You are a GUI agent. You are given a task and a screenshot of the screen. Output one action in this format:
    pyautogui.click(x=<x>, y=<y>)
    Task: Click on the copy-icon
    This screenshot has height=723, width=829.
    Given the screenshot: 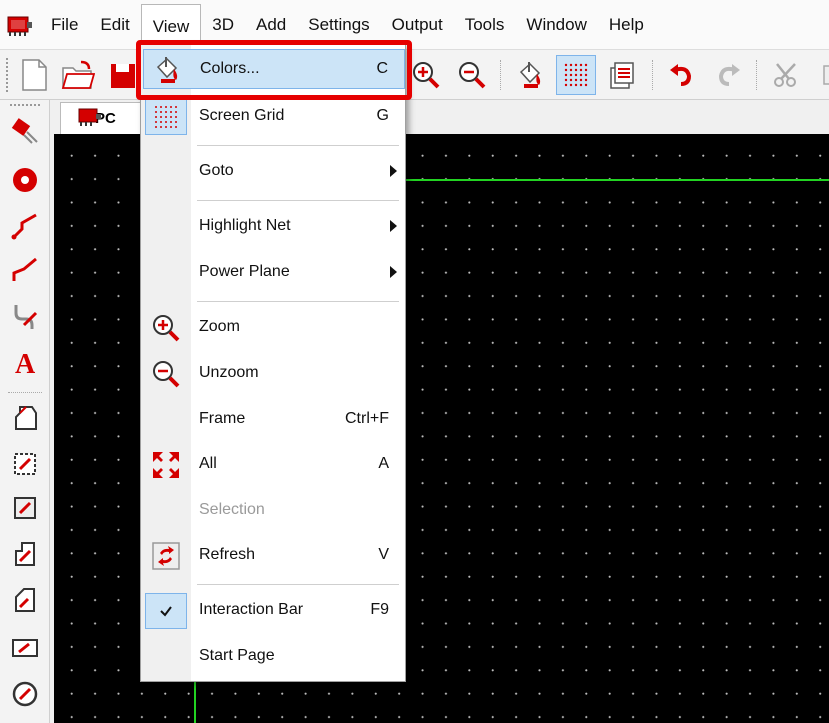 What is the action you would take?
    pyautogui.click(x=819, y=75)
    